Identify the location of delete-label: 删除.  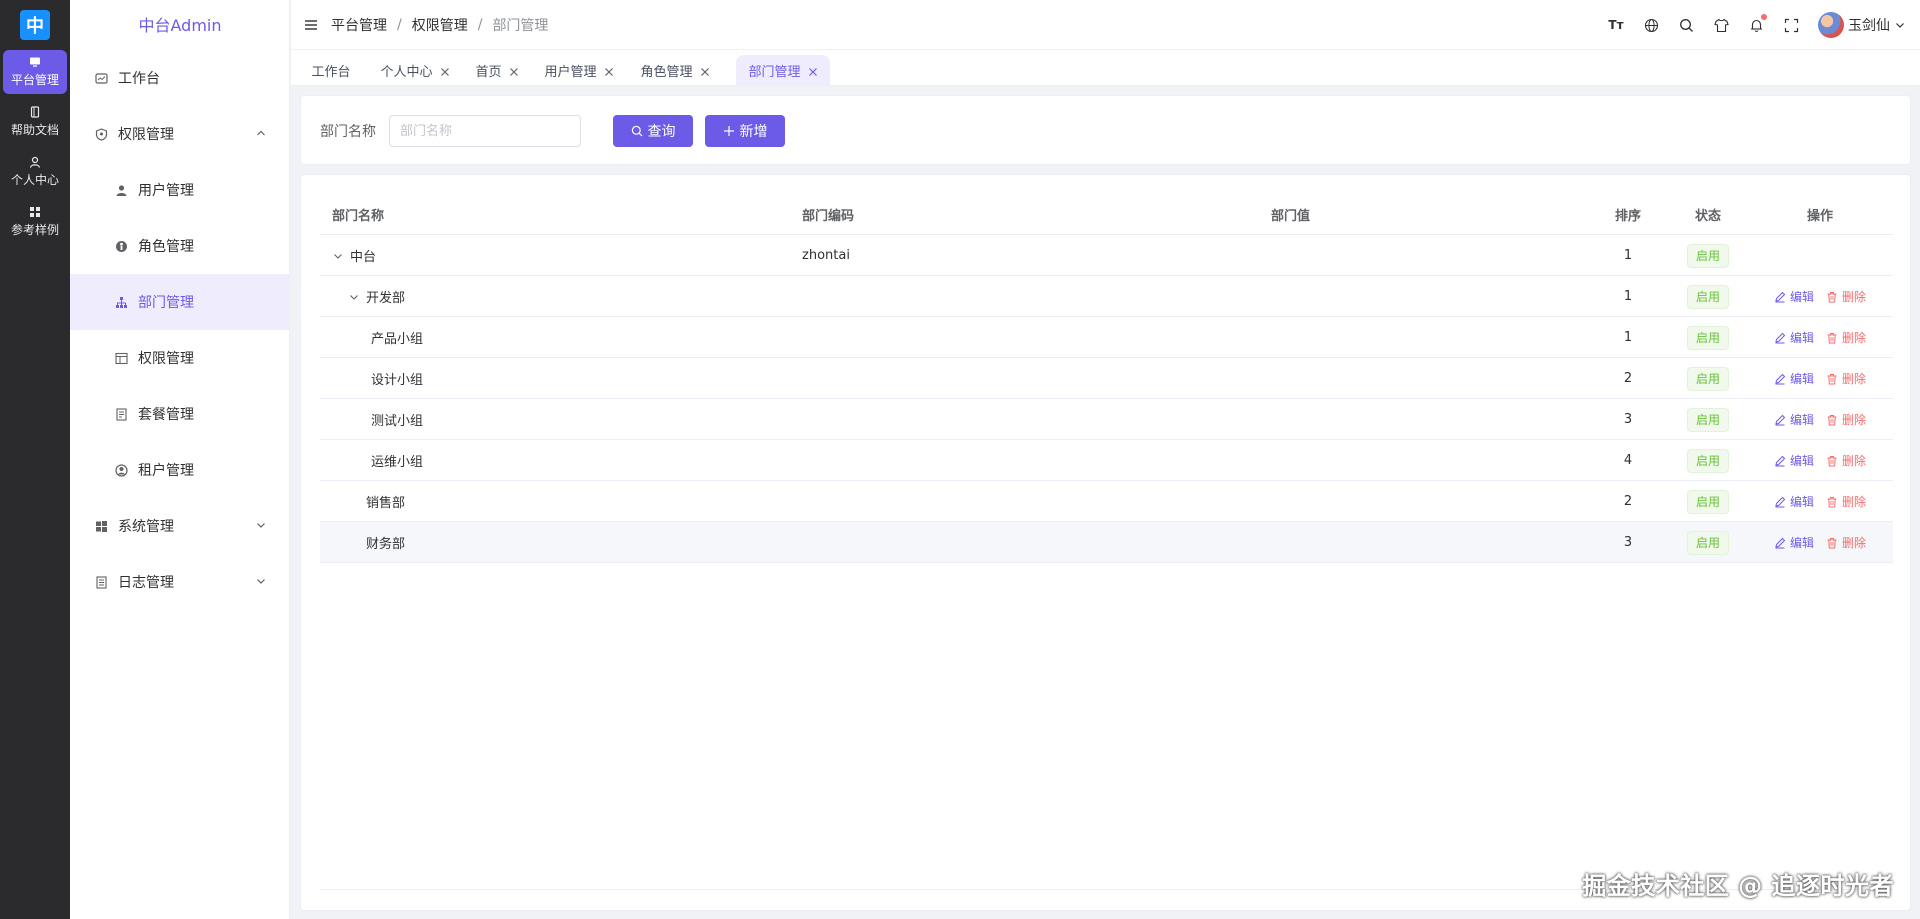
(1854, 379).